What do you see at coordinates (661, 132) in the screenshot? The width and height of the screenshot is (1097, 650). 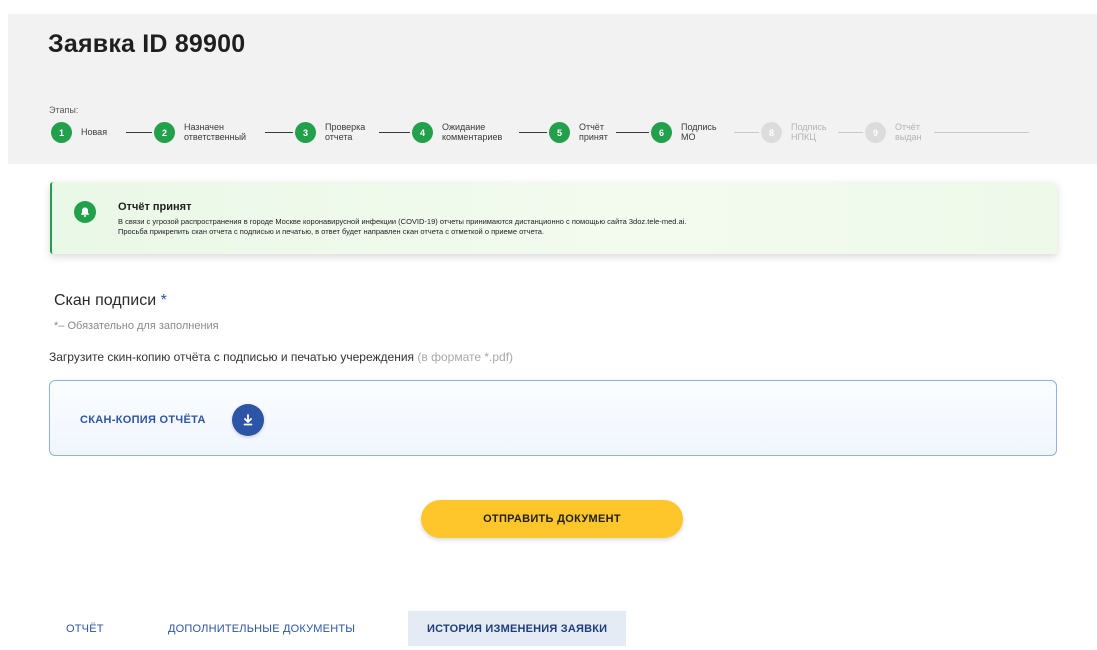 I see `step-number: 6` at bounding box center [661, 132].